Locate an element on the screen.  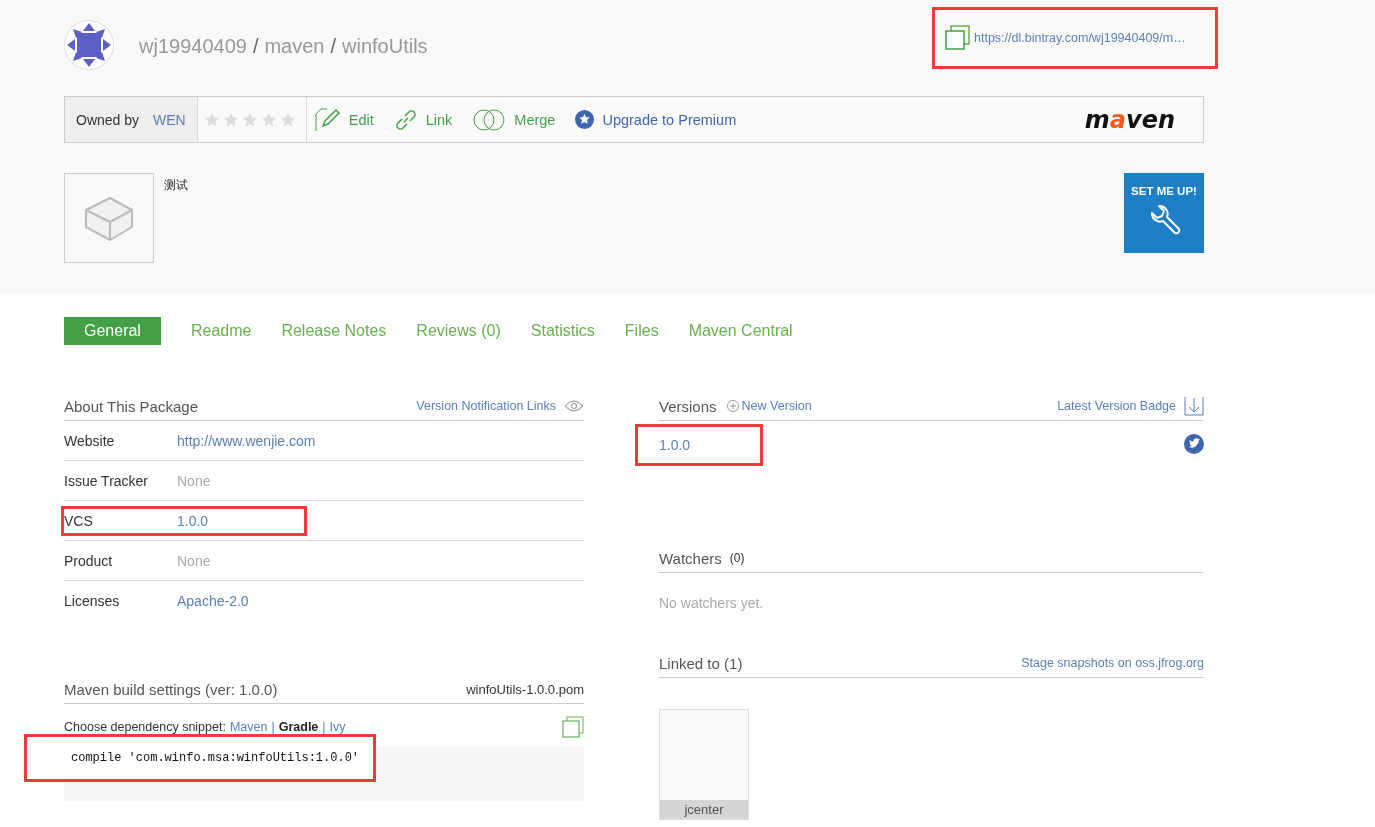
field-label: Licenses is located at coordinates (92, 600).